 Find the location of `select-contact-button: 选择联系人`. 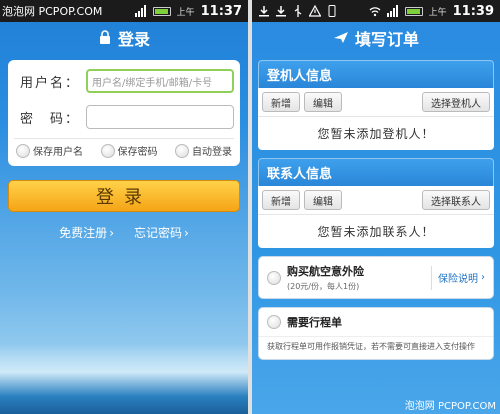

select-contact-button: 选择联系人 is located at coordinates (456, 200).